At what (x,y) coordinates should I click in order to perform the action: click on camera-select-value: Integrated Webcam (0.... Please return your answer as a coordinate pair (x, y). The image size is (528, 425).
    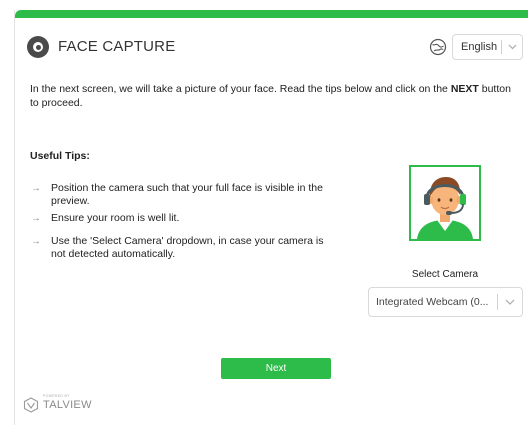
    Looking at the image, I should click on (432, 302).